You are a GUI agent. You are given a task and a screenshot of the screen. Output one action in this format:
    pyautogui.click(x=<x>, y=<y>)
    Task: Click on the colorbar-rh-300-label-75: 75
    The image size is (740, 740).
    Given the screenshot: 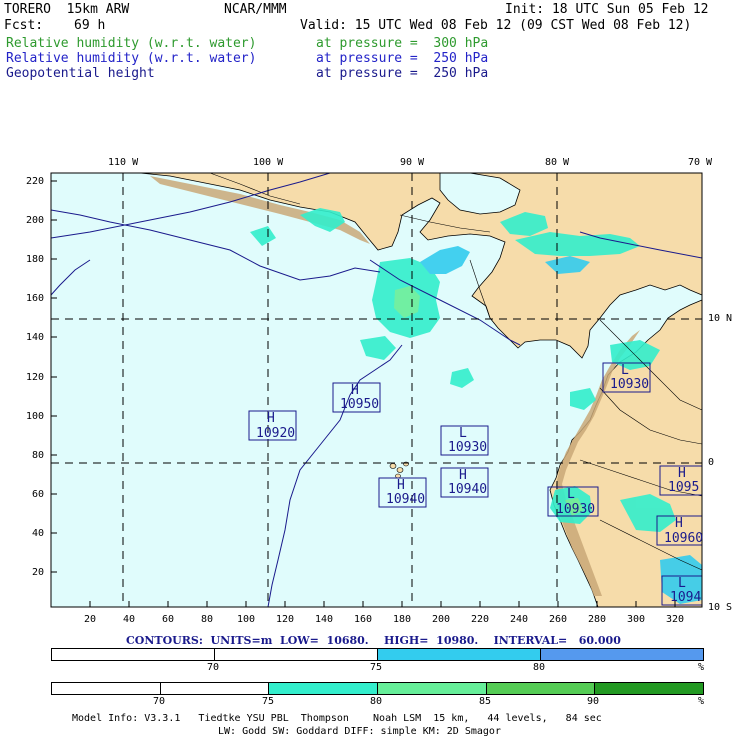 What is the action you would take?
    pyautogui.click(x=268, y=701)
    